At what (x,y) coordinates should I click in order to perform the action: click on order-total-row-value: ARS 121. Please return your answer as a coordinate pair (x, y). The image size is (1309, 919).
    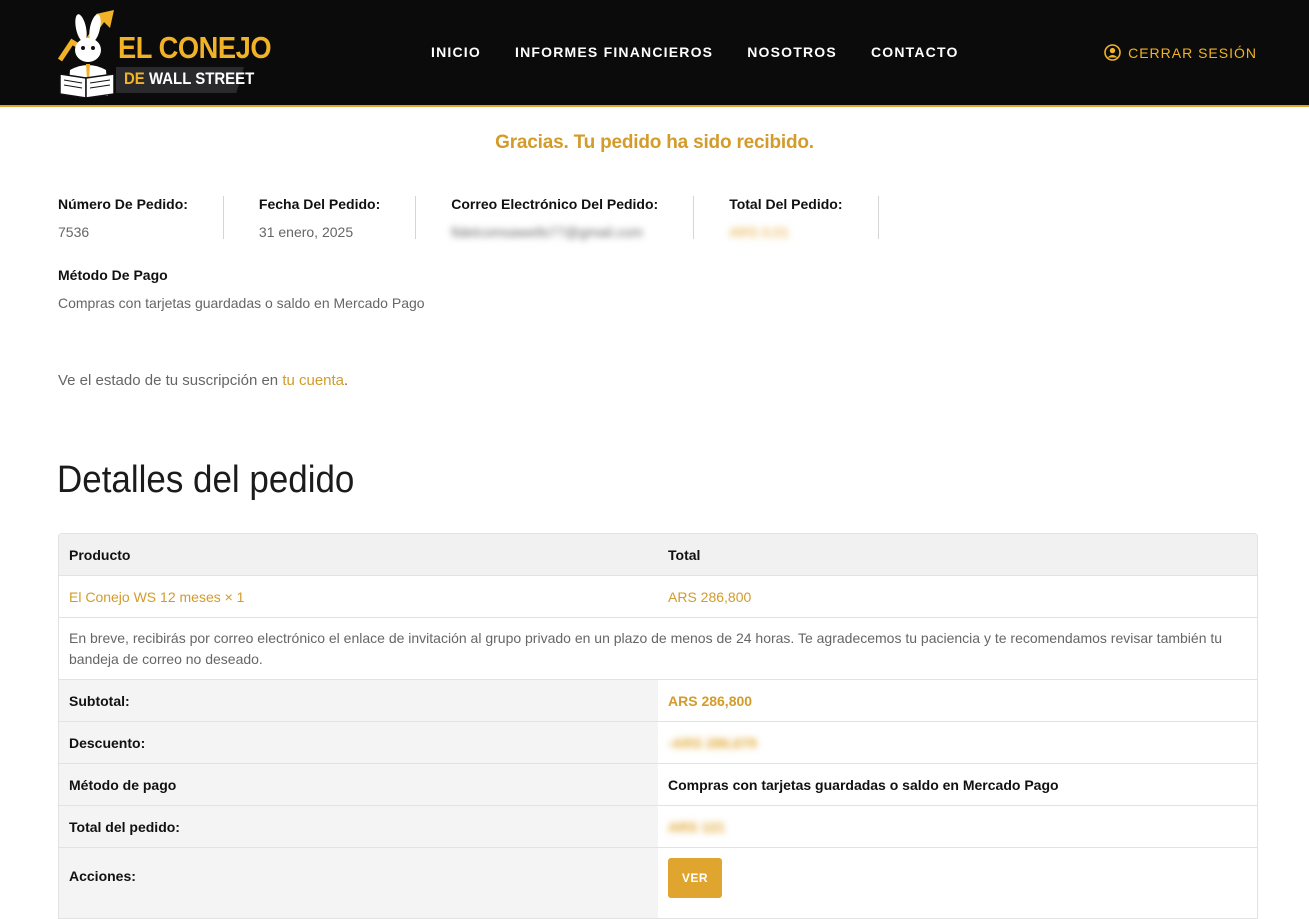
    Looking at the image, I should click on (696, 826).